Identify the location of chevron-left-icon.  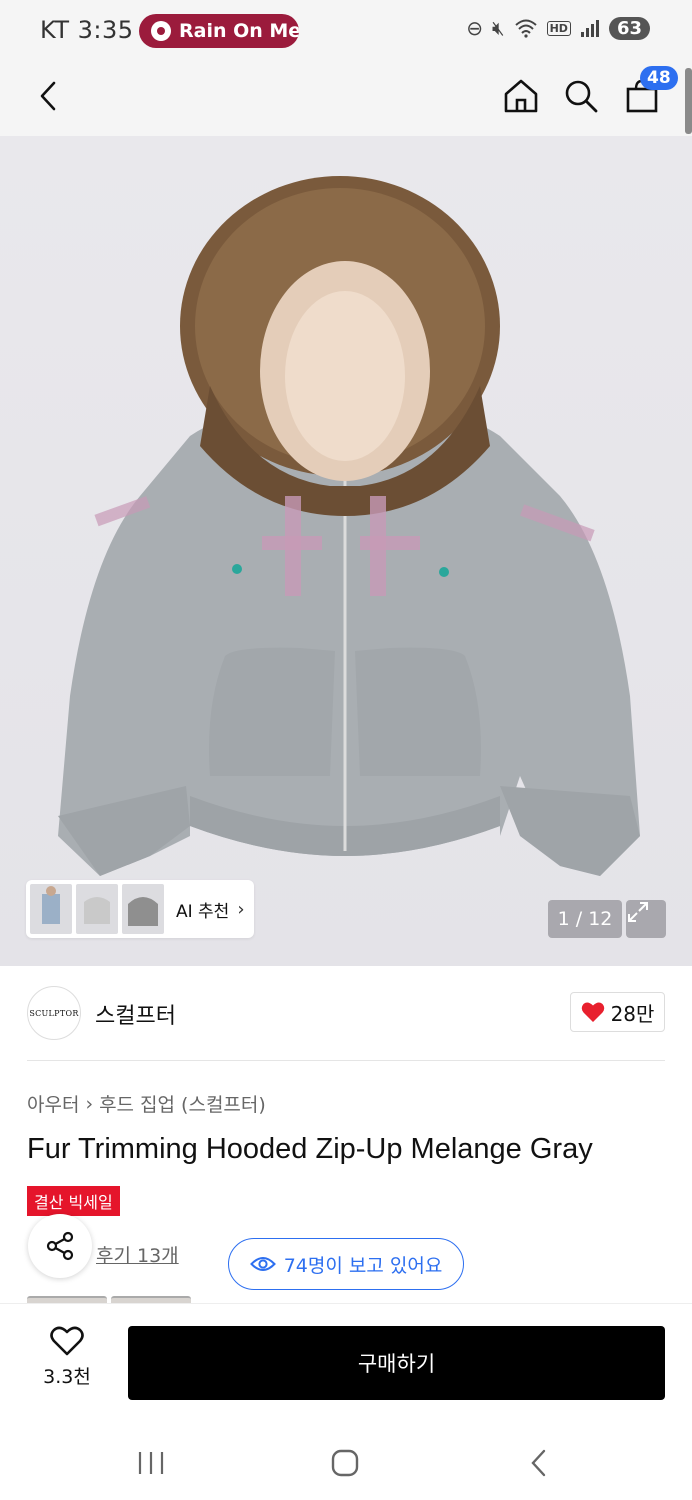
(48, 96).